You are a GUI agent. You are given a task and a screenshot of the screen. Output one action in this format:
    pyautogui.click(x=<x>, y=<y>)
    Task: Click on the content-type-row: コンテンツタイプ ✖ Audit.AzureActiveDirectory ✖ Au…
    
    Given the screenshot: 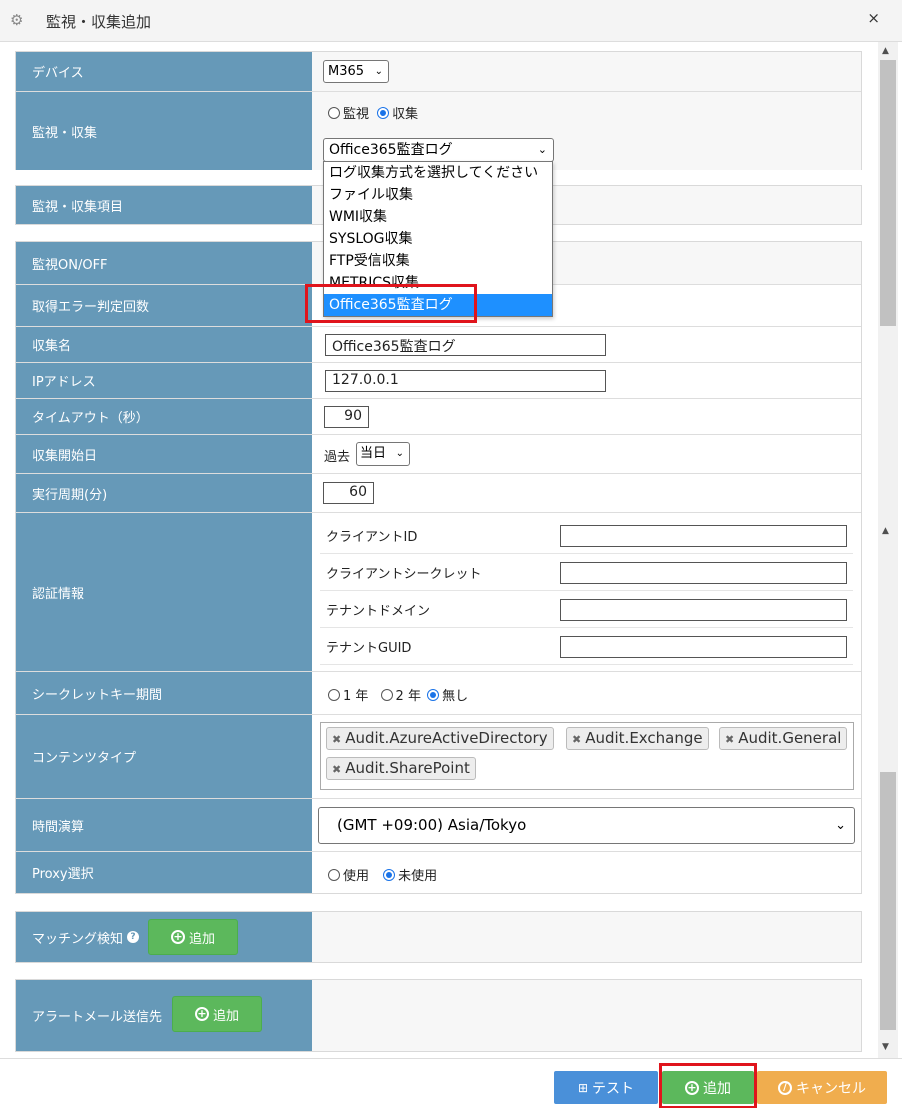 What is the action you would take?
    pyautogui.click(x=438, y=757)
    